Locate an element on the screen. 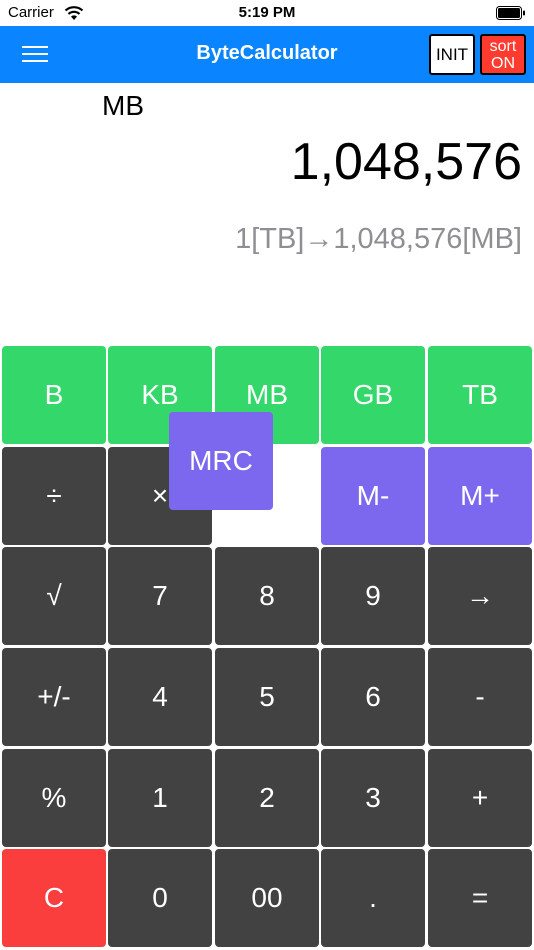 This screenshot has width=534, height=950. clear-key: C is located at coordinates (54, 898).